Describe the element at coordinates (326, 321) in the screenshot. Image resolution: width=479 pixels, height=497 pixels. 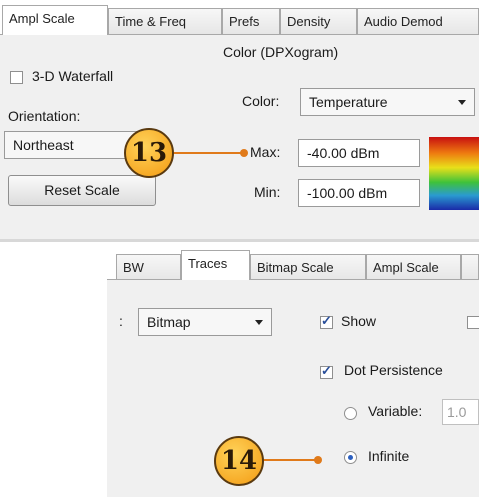
I see `show-checkbox` at that location.